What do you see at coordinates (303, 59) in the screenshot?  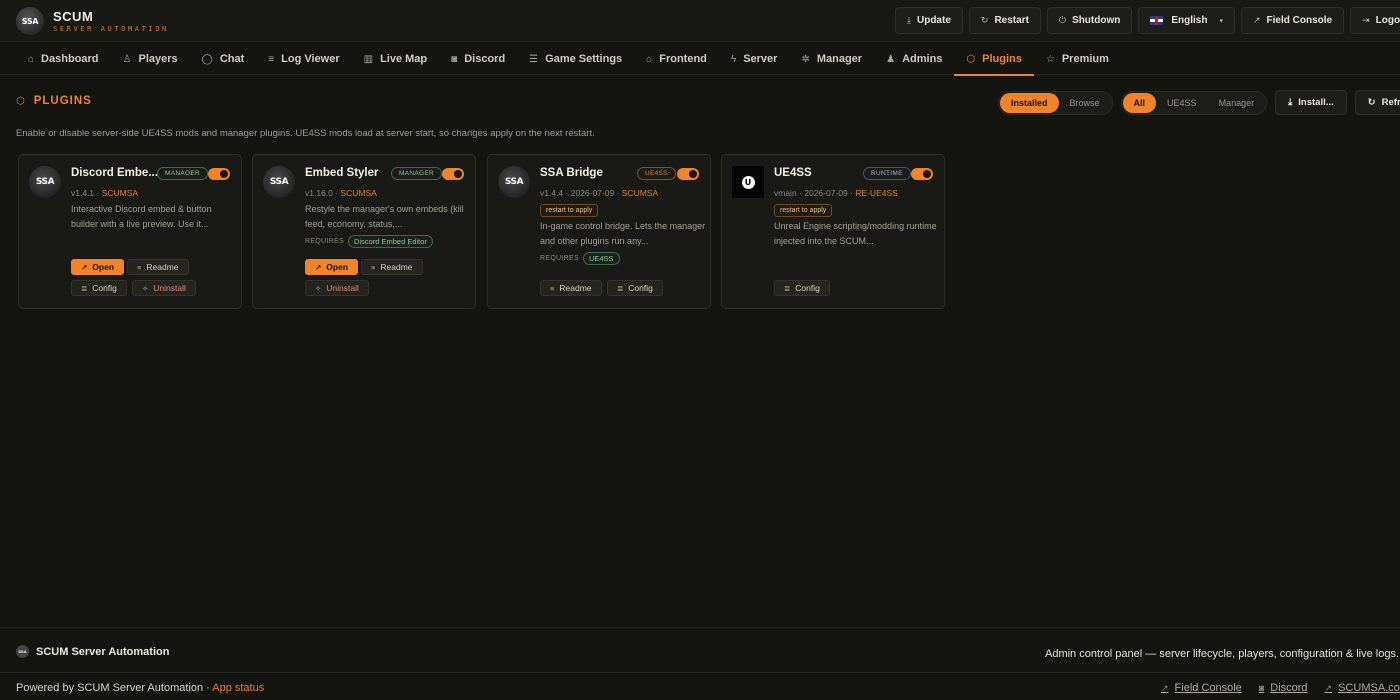 I see `tab-log-viewer: ≡ Log Viewer` at bounding box center [303, 59].